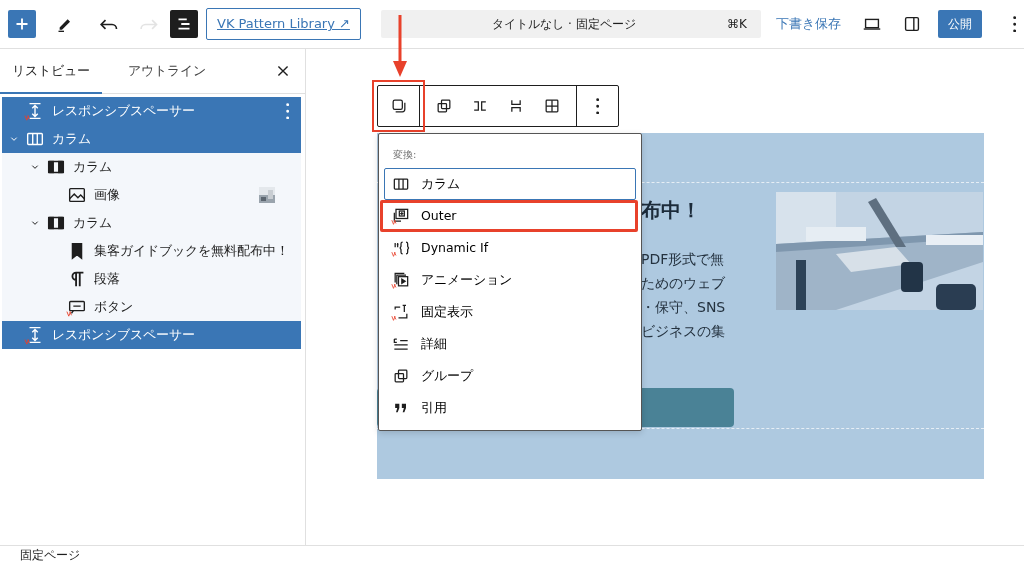  Describe the element at coordinates (564, 24) in the screenshot. I see `command-title: タイトルなし · 固定ページ` at that location.